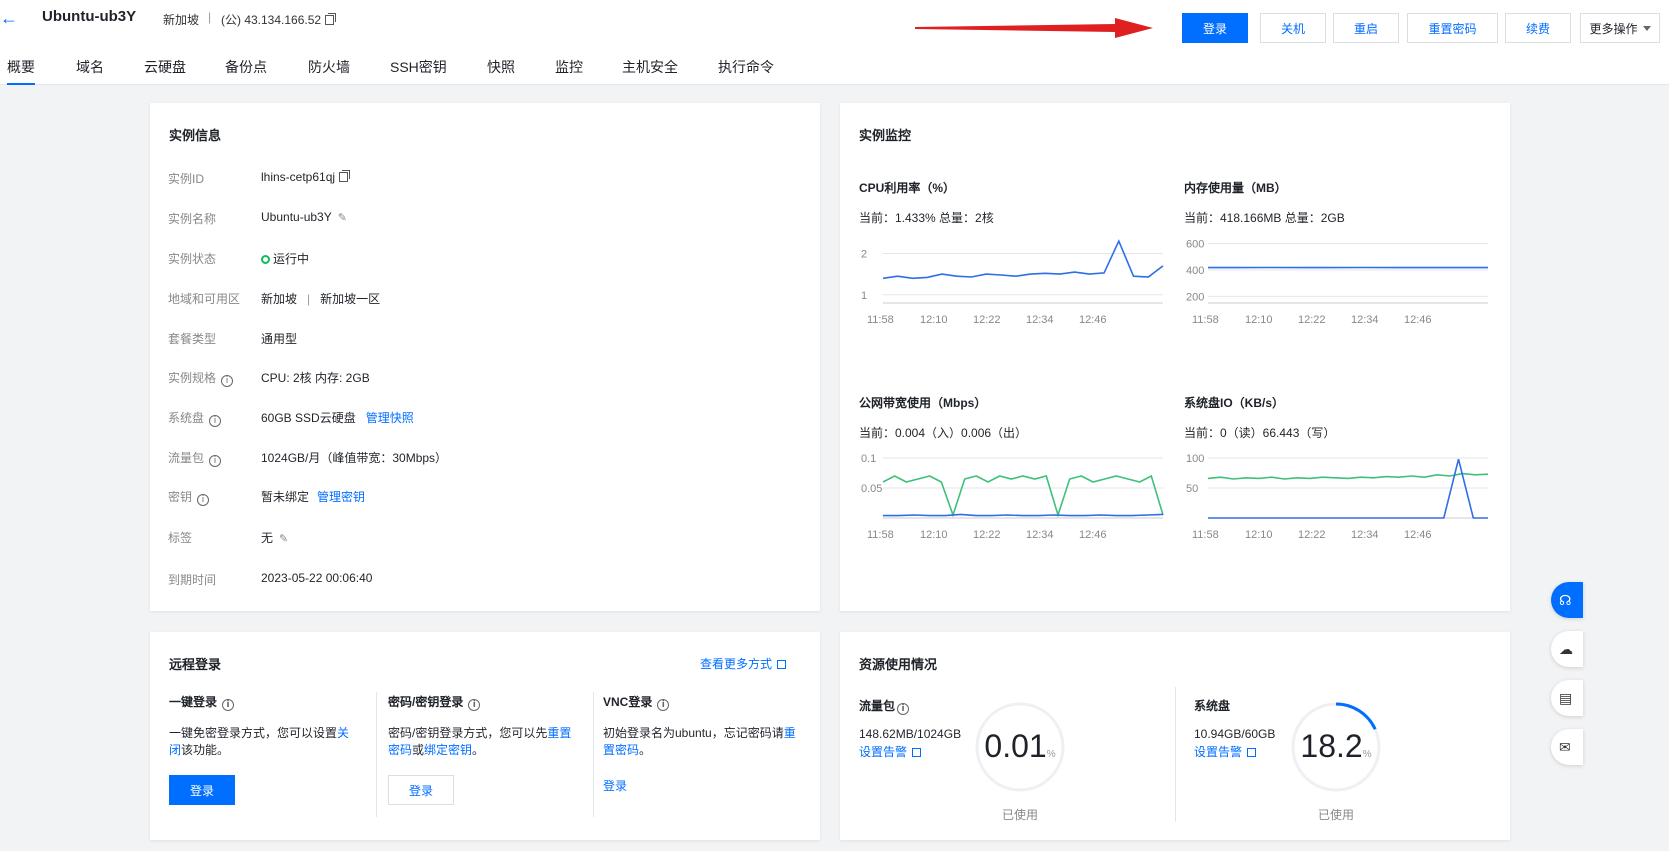 The height and width of the screenshot is (851, 1669). Describe the element at coordinates (885, 135) in the screenshot. I see `monitor-title: 实例监控` at that location.